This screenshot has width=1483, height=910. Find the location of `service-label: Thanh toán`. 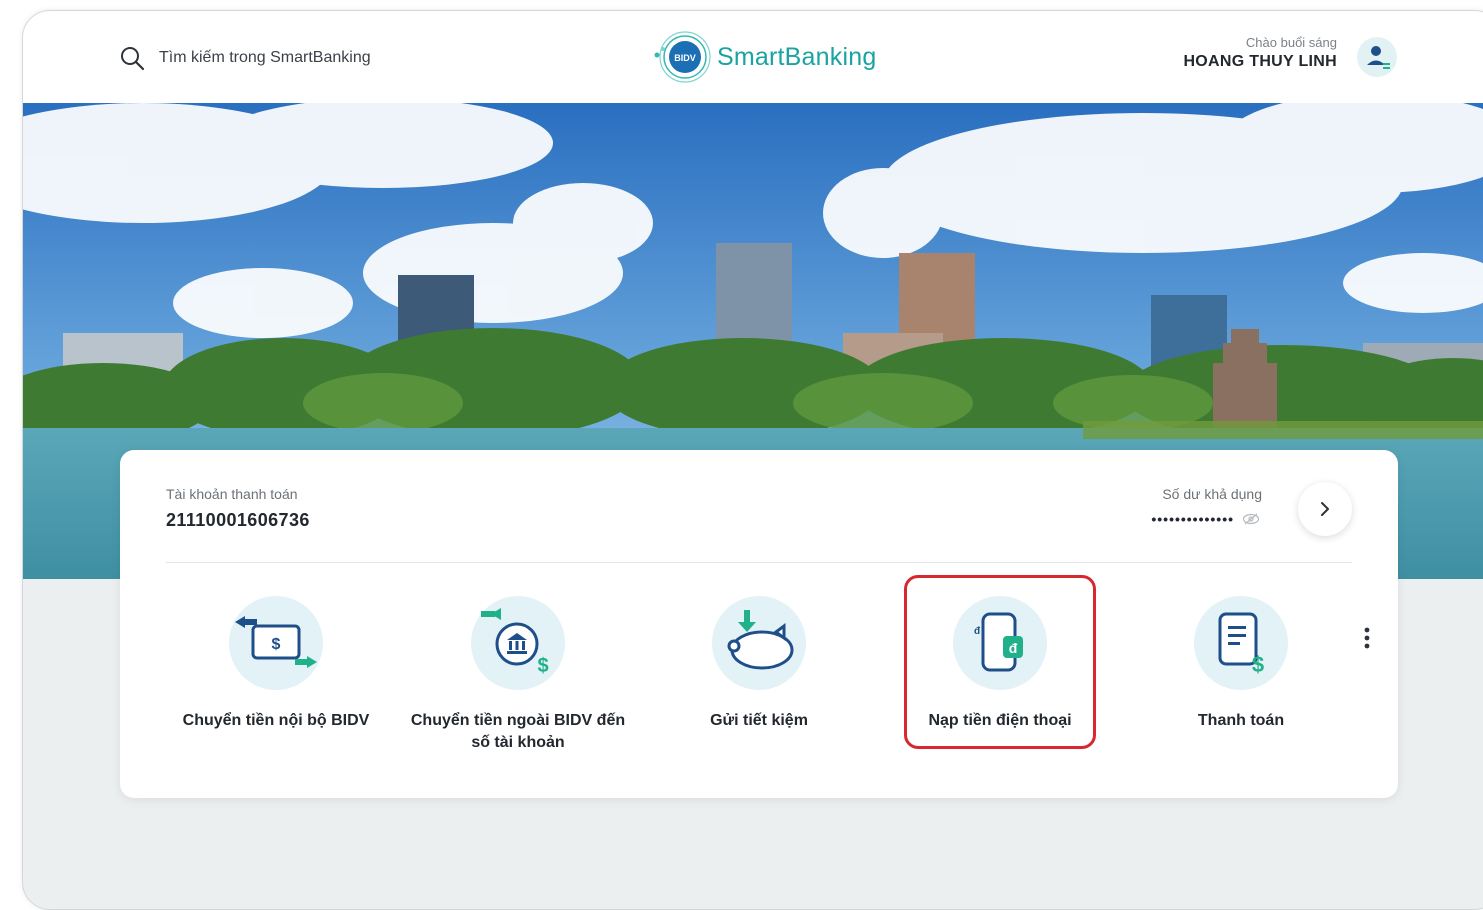

service-label: Thanh toán is located at coordinates (1241, 720).